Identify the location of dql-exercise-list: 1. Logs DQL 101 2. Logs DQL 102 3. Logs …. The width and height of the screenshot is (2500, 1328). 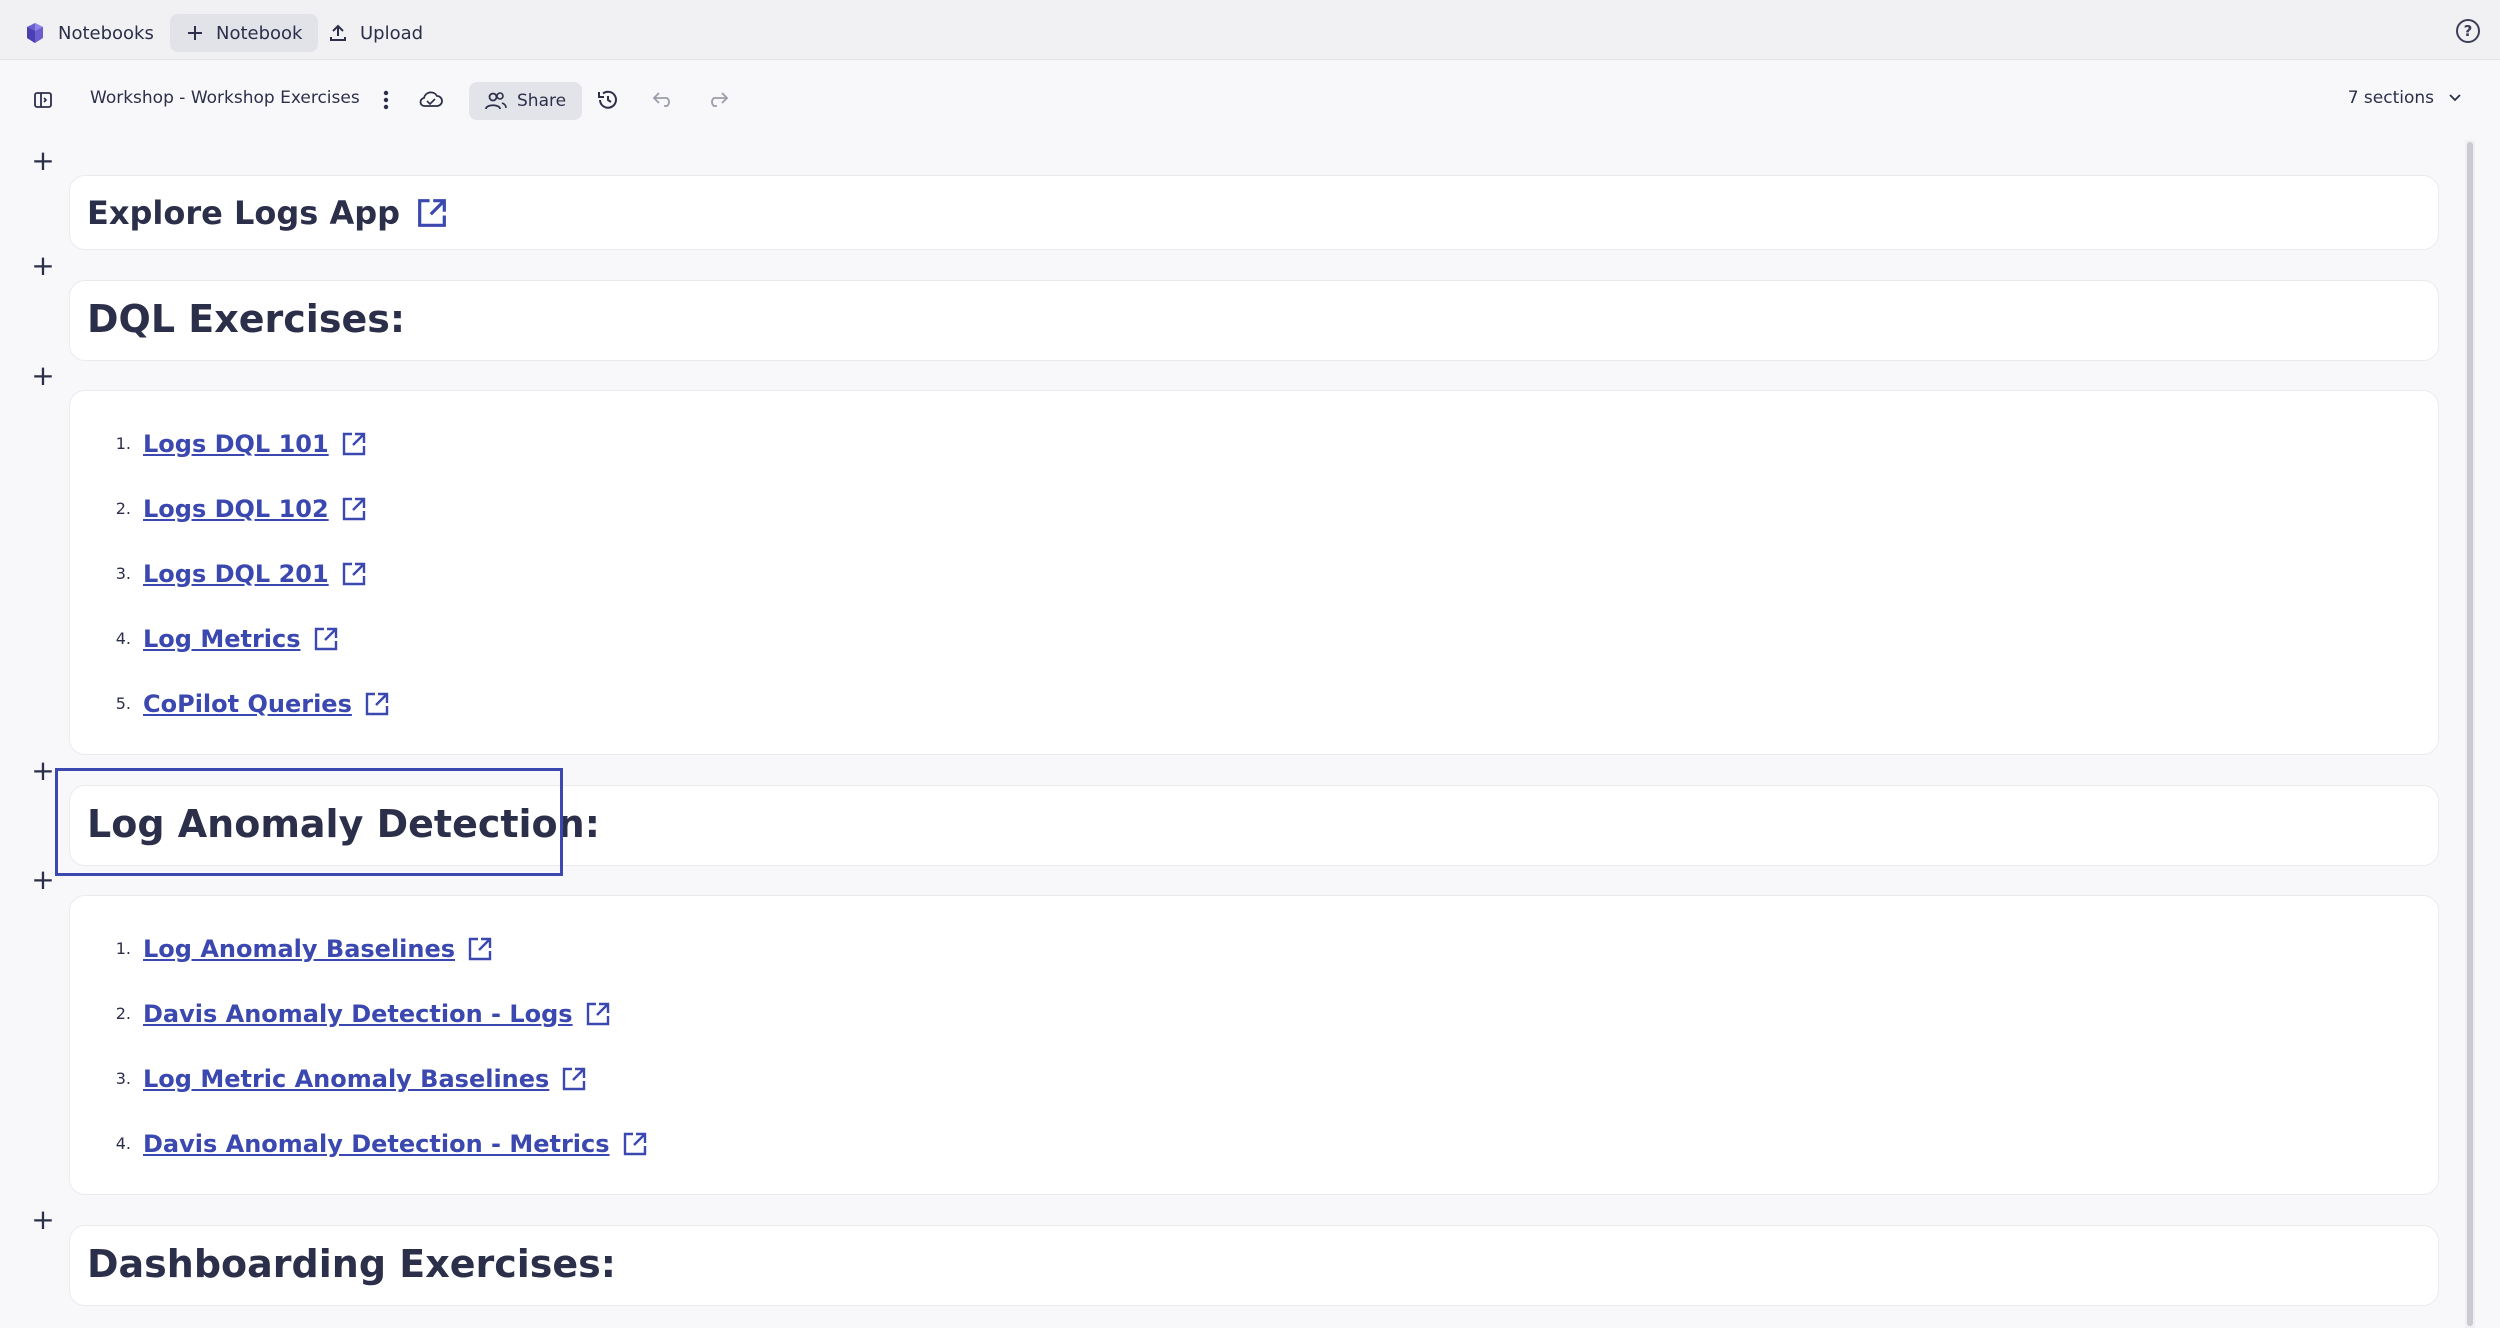
(250, 573).